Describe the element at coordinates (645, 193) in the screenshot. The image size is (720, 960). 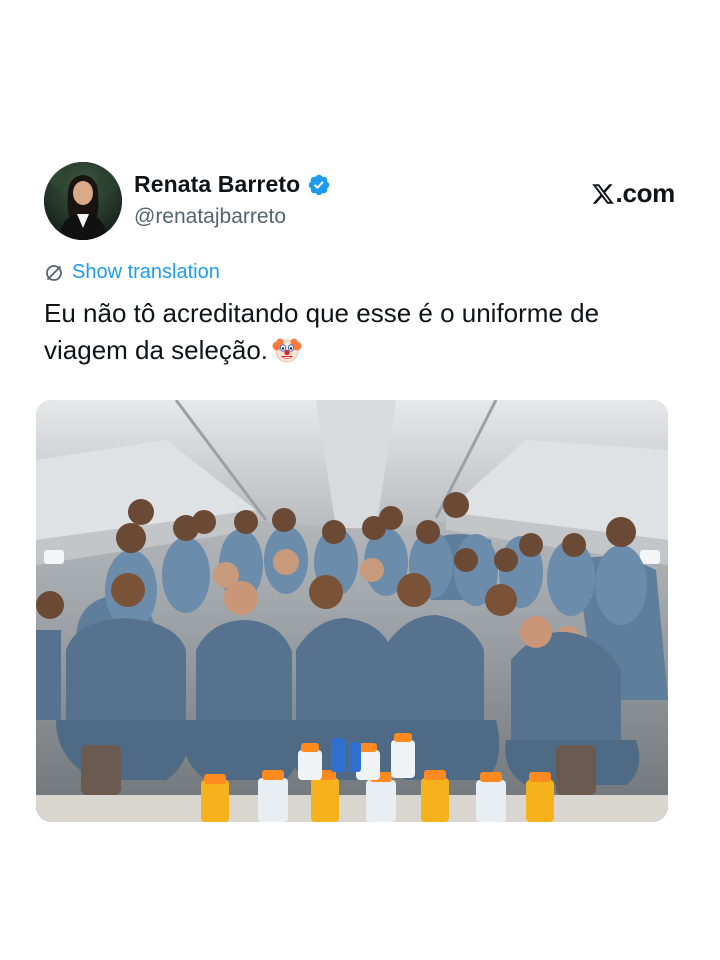
I see `source-site-text: .com` at that location.